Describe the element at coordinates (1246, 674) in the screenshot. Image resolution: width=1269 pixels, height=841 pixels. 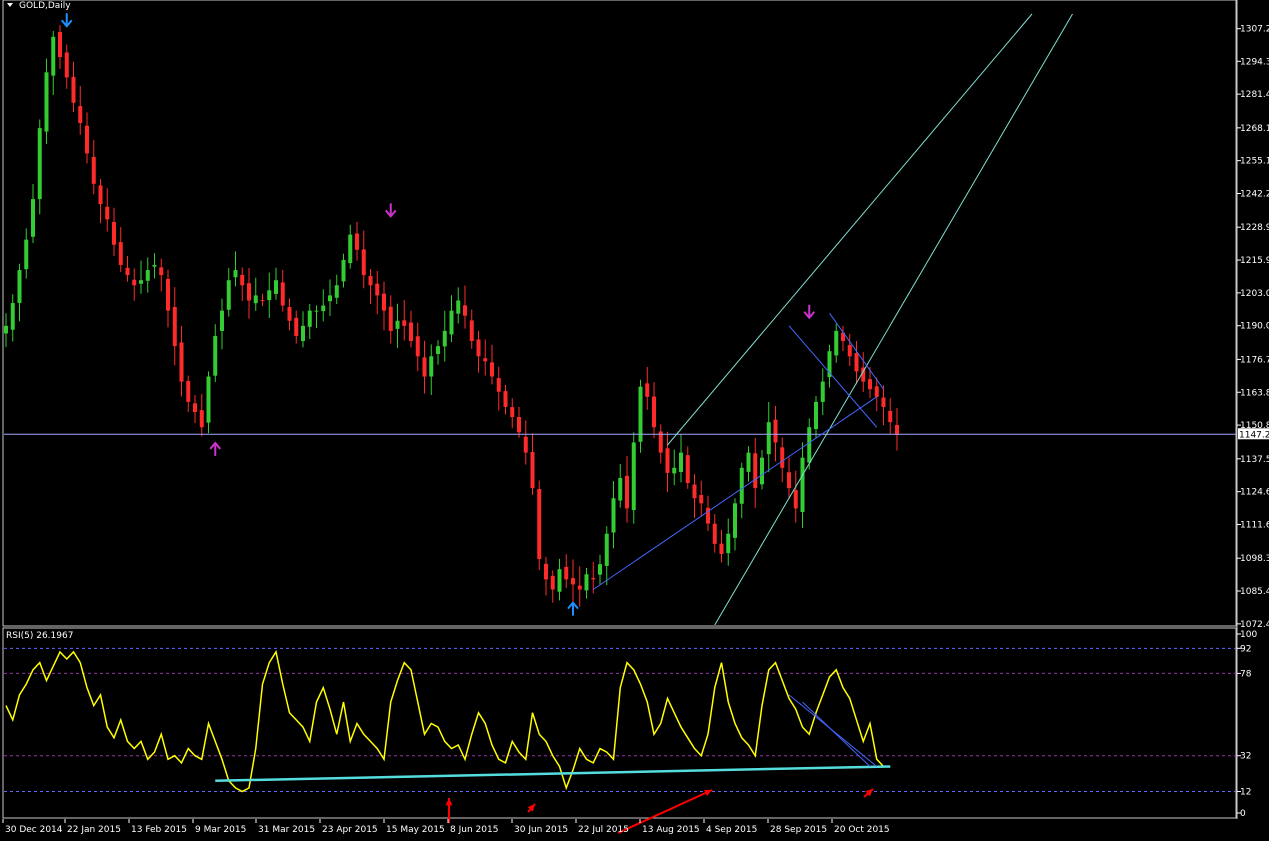
I see `rsi-tick-label: 78` at that location.